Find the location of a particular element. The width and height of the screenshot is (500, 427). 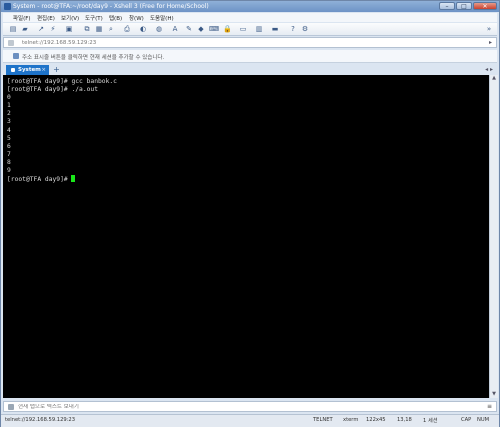

close-tab-icon: × is located at coordinates (43, 70).